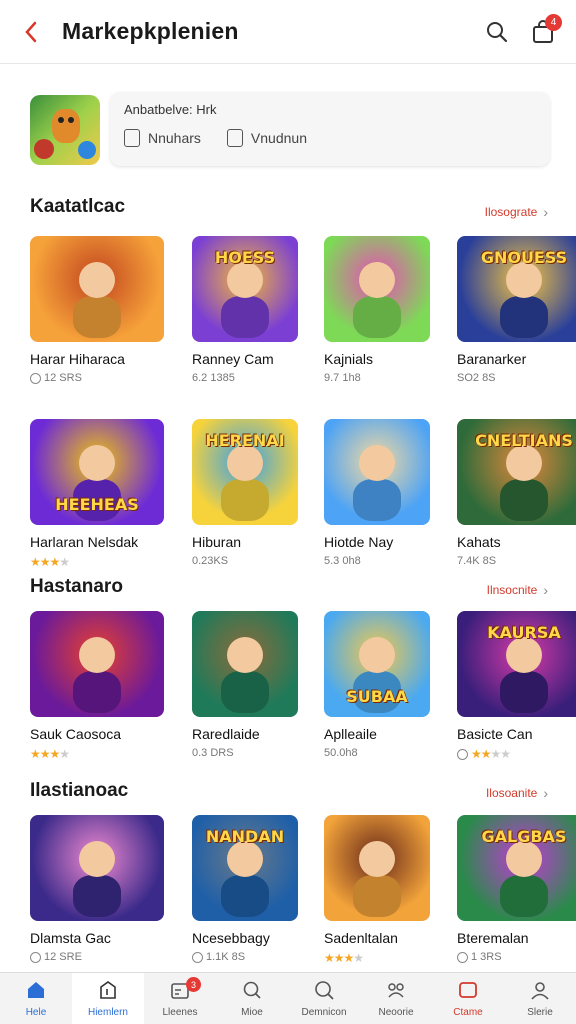 The height and width of the screenshot is (1024, 576). I want to click on game-card: HOESS Ranney Cam 6.2 1385, so click(252, 310).